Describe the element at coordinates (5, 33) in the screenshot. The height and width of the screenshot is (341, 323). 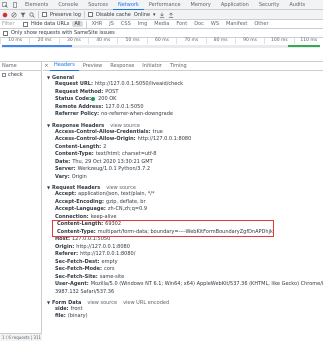
I see `samesite-checkbox` at that location.